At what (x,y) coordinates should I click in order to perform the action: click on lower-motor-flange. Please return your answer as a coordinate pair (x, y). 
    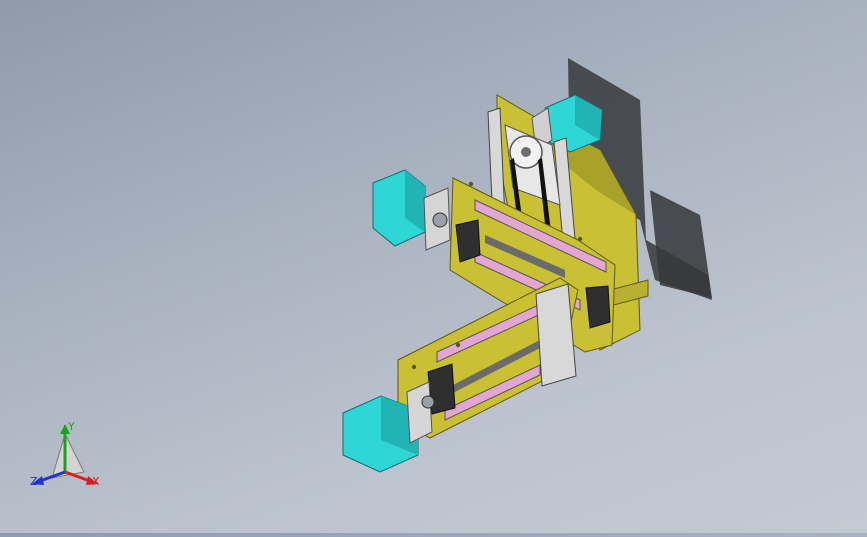
    Looking at the image, I should click on (419, 412).